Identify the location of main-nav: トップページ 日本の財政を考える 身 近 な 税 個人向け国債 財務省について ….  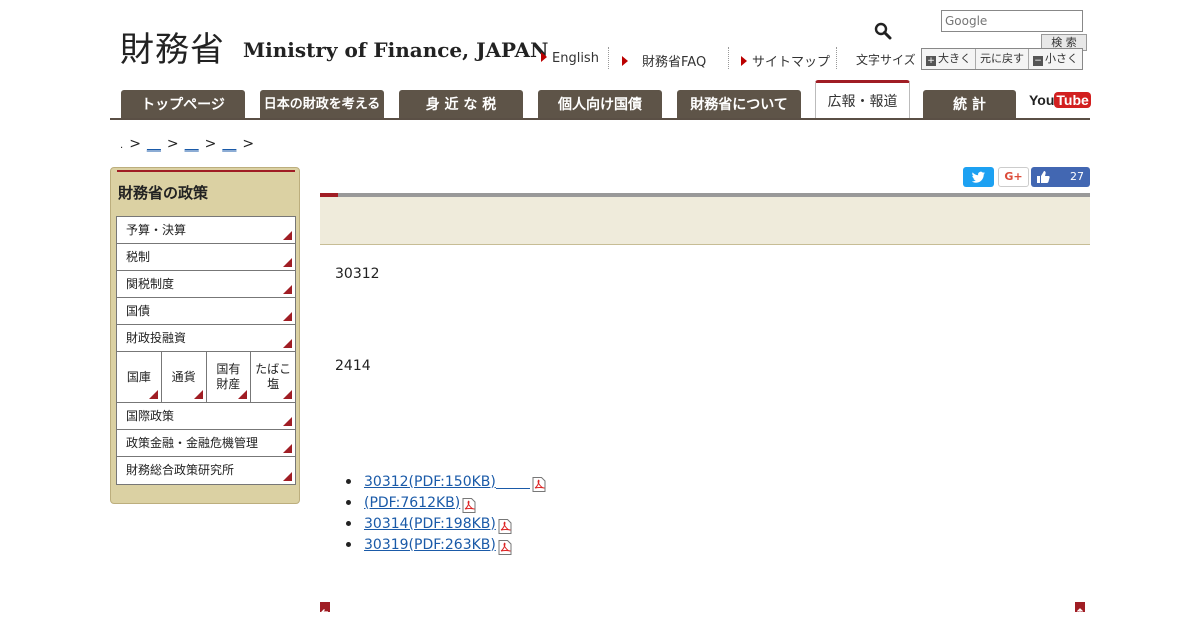
(600, 100).